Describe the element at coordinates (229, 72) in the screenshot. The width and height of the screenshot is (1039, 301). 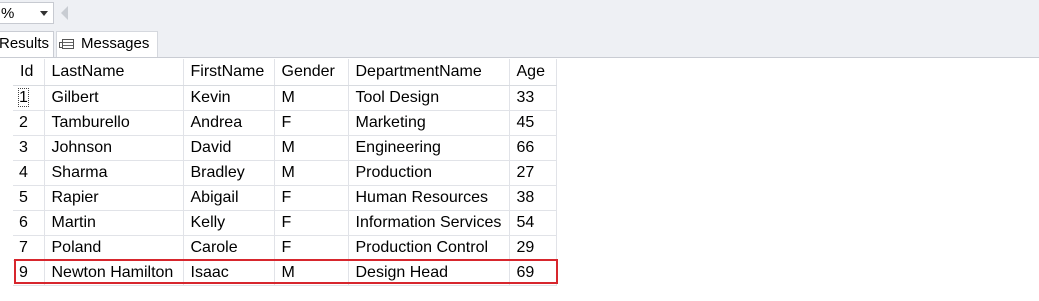
I see `column-header: FirstName` at that location.